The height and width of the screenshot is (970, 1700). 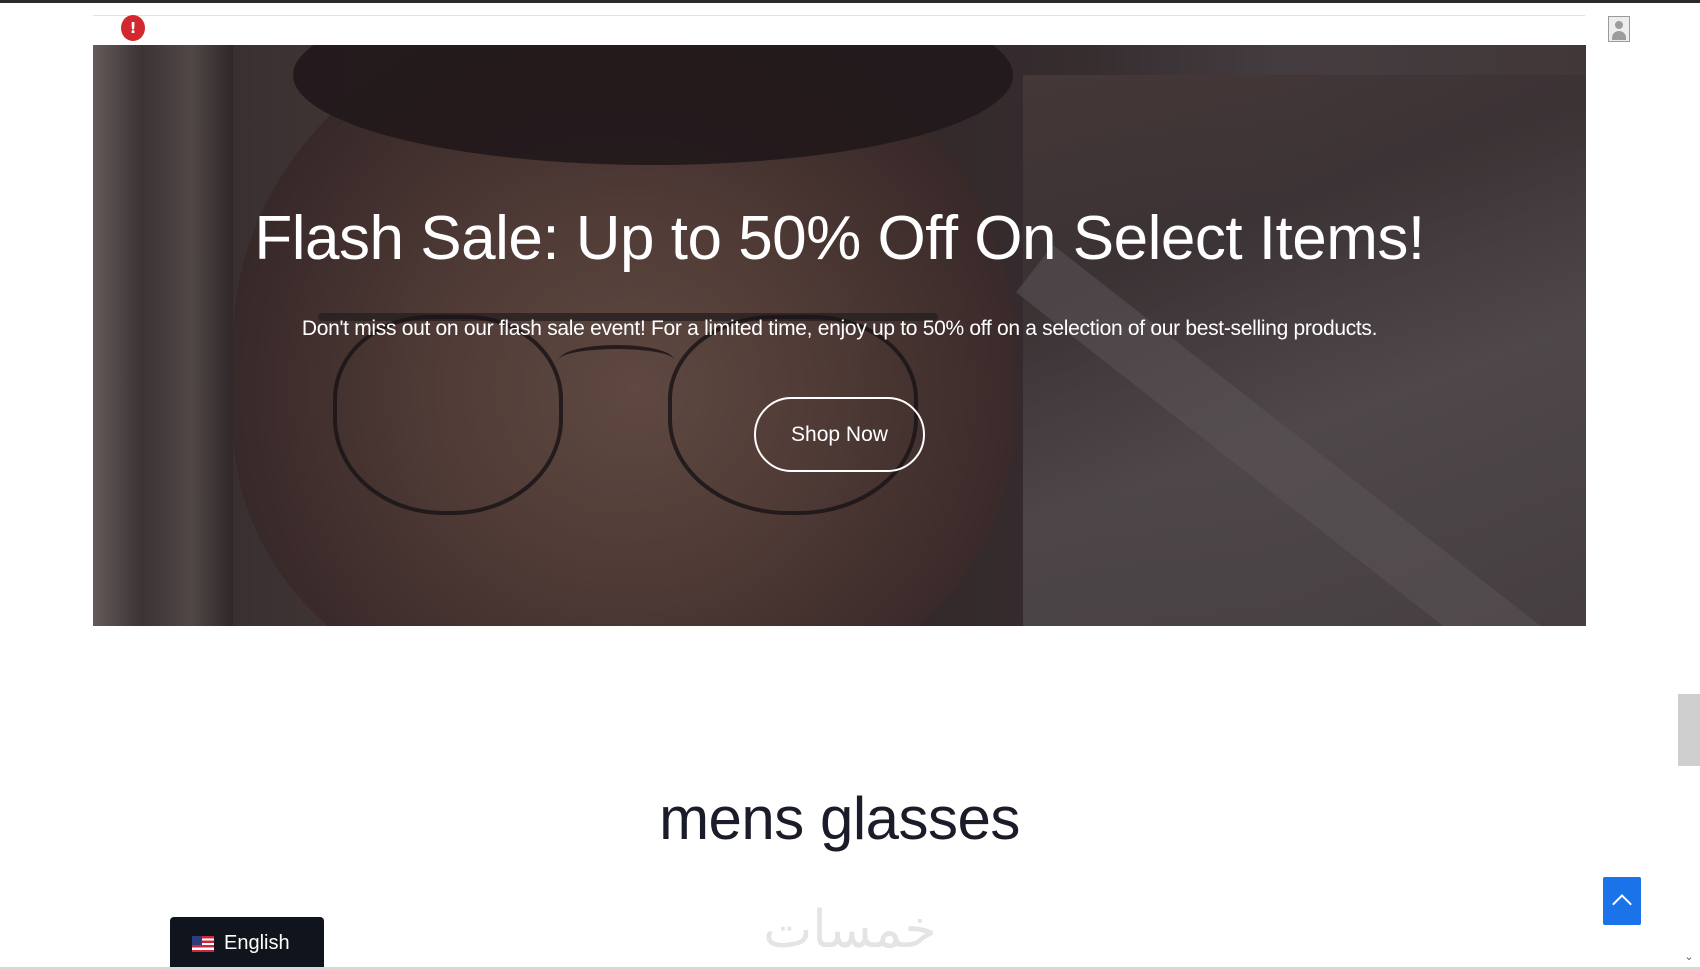 I want to click on us-flag-icon, so click(x=203, y=943).